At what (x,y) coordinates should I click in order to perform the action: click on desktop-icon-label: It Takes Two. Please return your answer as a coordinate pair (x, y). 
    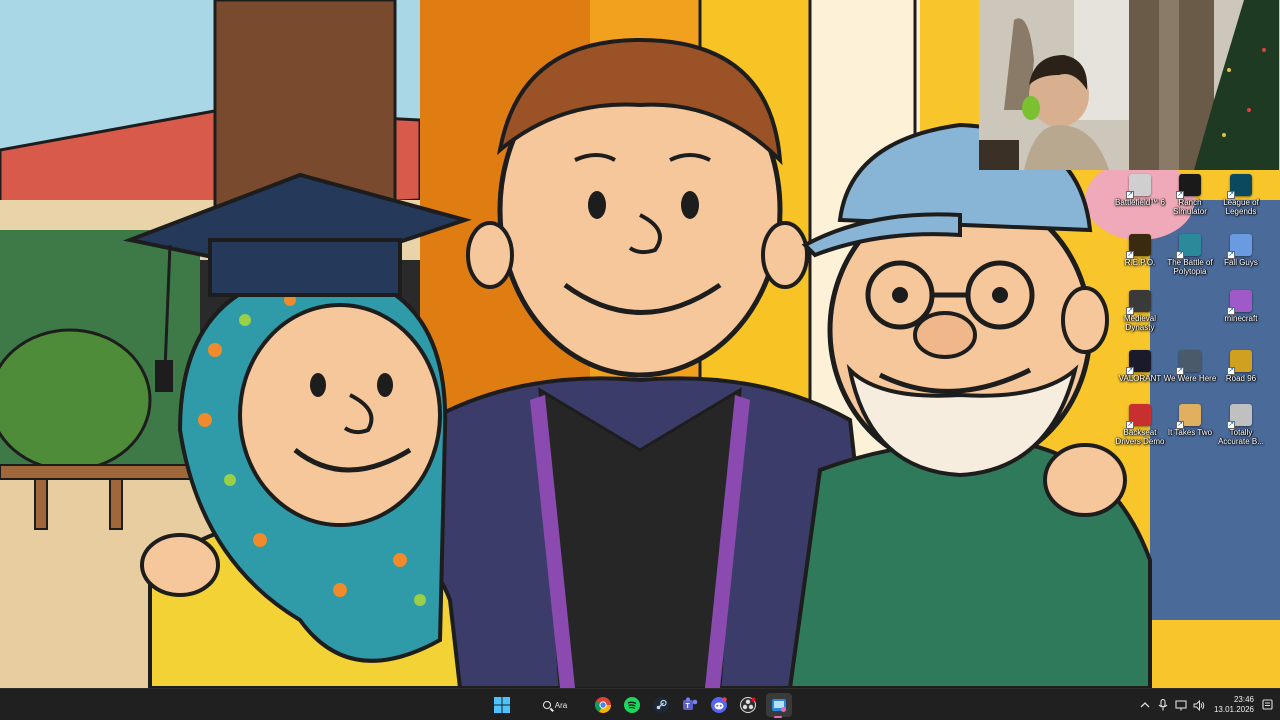
    Looking at the image, I should click on (1190, 432).